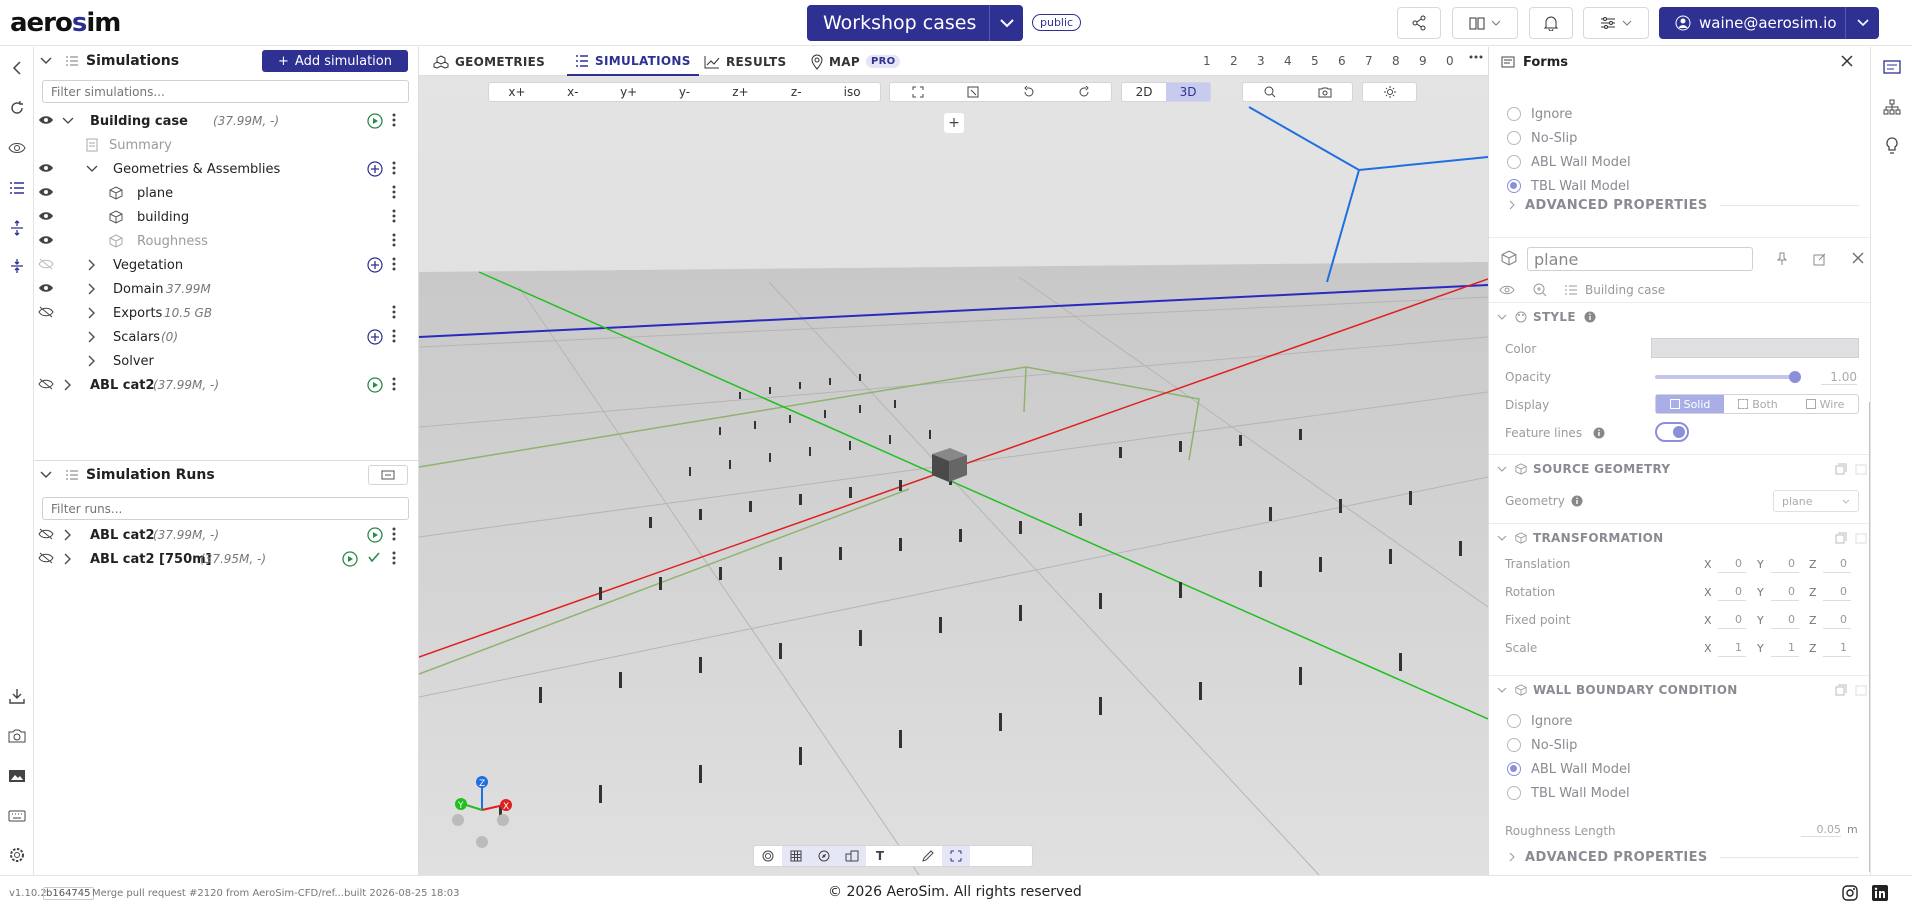 This screenshot has width=1912, height=908. Describe the element at coordinates (1369, 61) in the screenshot. I see `layer-number-button: 7` at that location.